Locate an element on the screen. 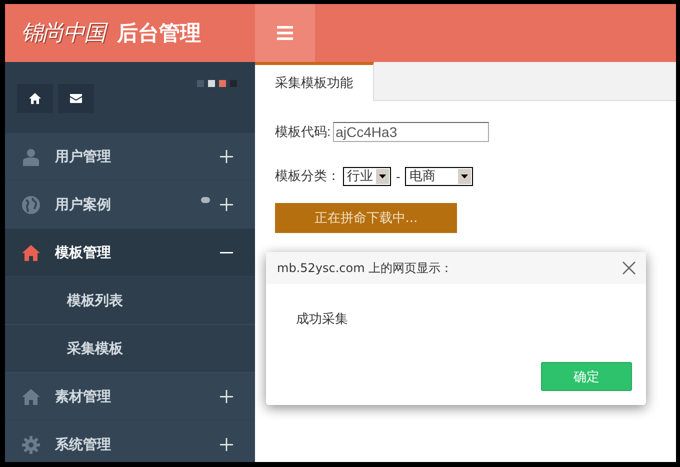 The height and width of the screenshot is (467, 680). submenu-item: 模板列表 is located at coordinates (130, 301).